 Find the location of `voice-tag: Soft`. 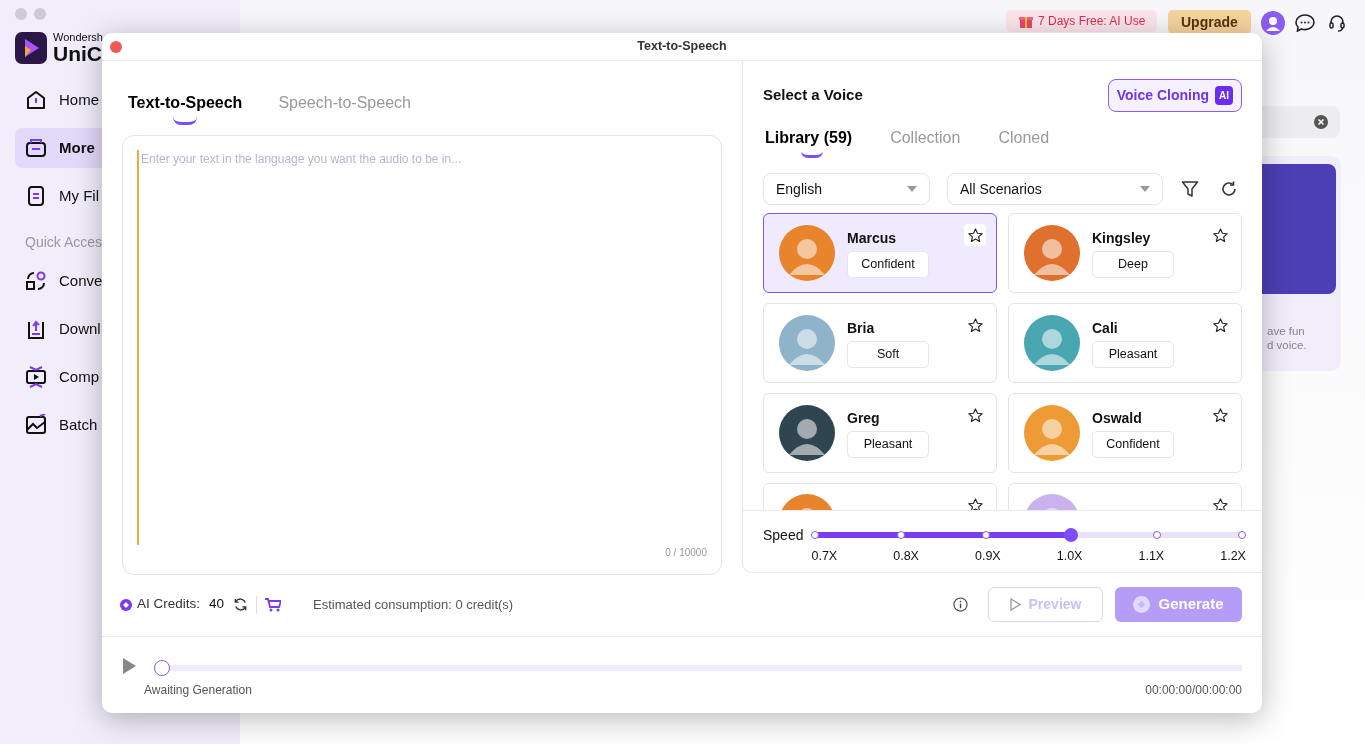

voice-tag: Soft is located at coordinates (888, 354).